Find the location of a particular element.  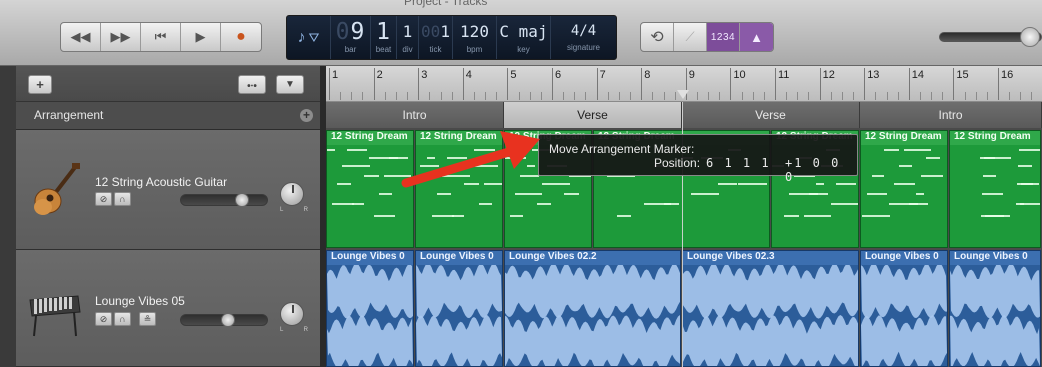

filter-button: ▼ is located at coordinates (290, 84).